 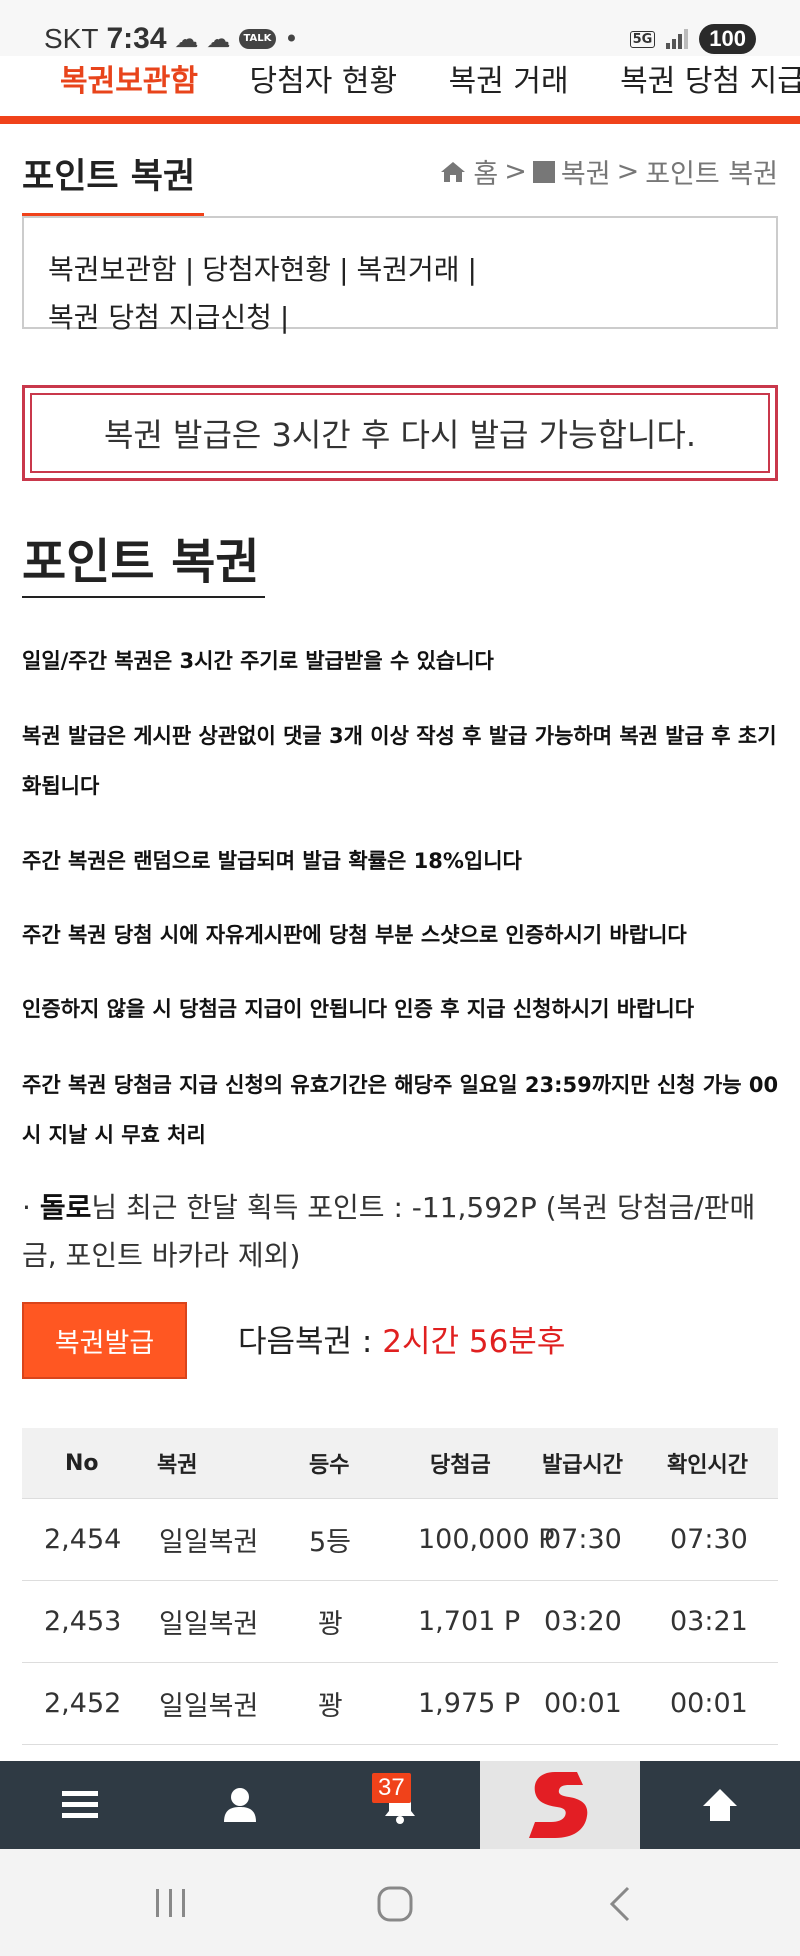 What do you see at coordinates (469, 1621) in the screenshot?
I see `cell-prize: 1,701 P` at bounding box center [469, 1621].